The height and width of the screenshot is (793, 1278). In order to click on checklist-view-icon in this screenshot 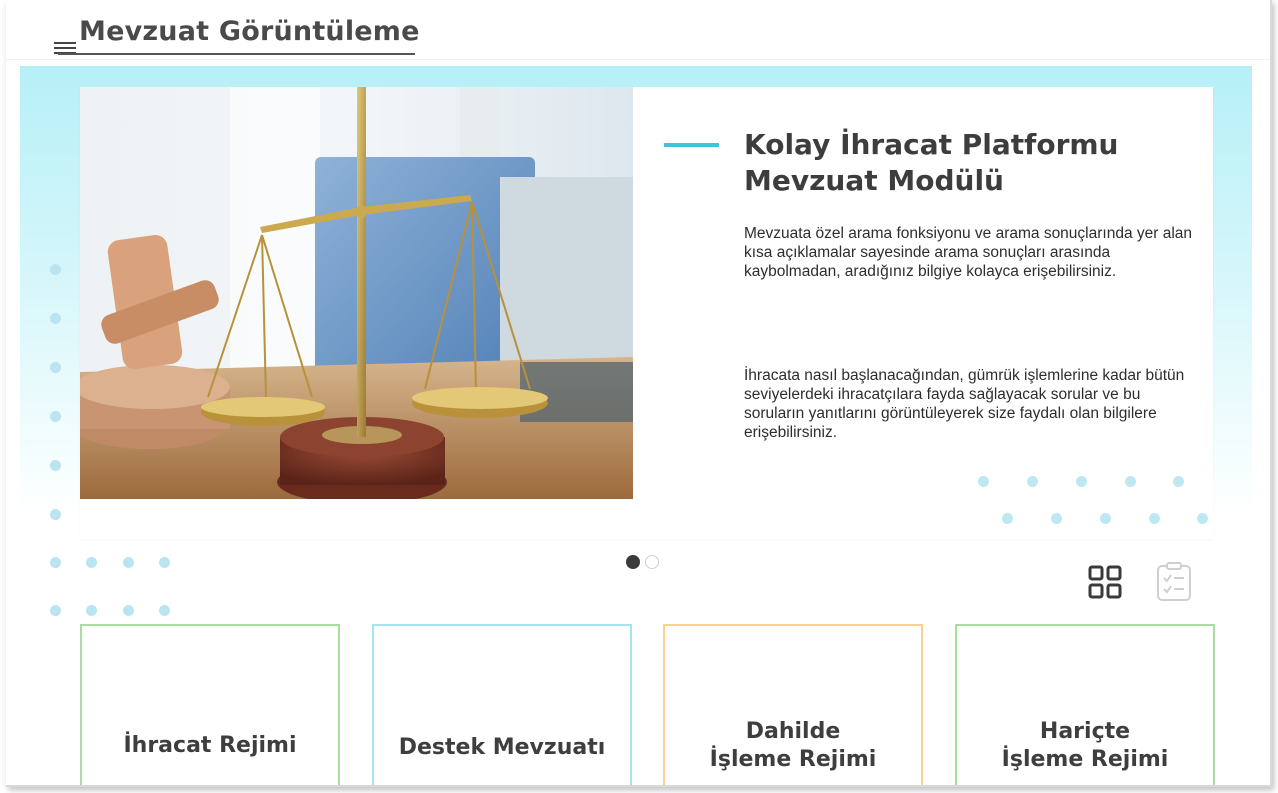, I will do `click(1174, 582)`.